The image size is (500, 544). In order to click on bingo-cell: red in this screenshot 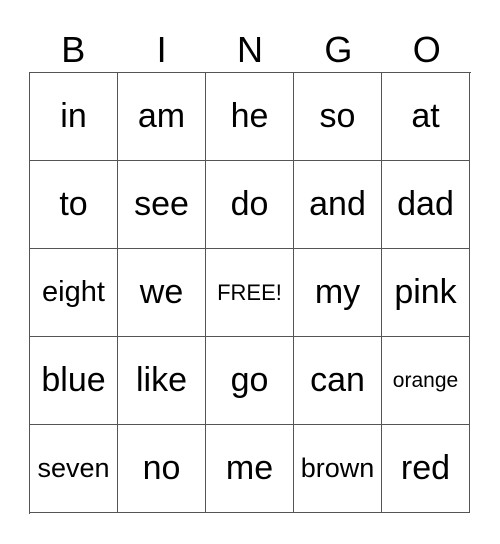, I will do `click(426, 469)`.